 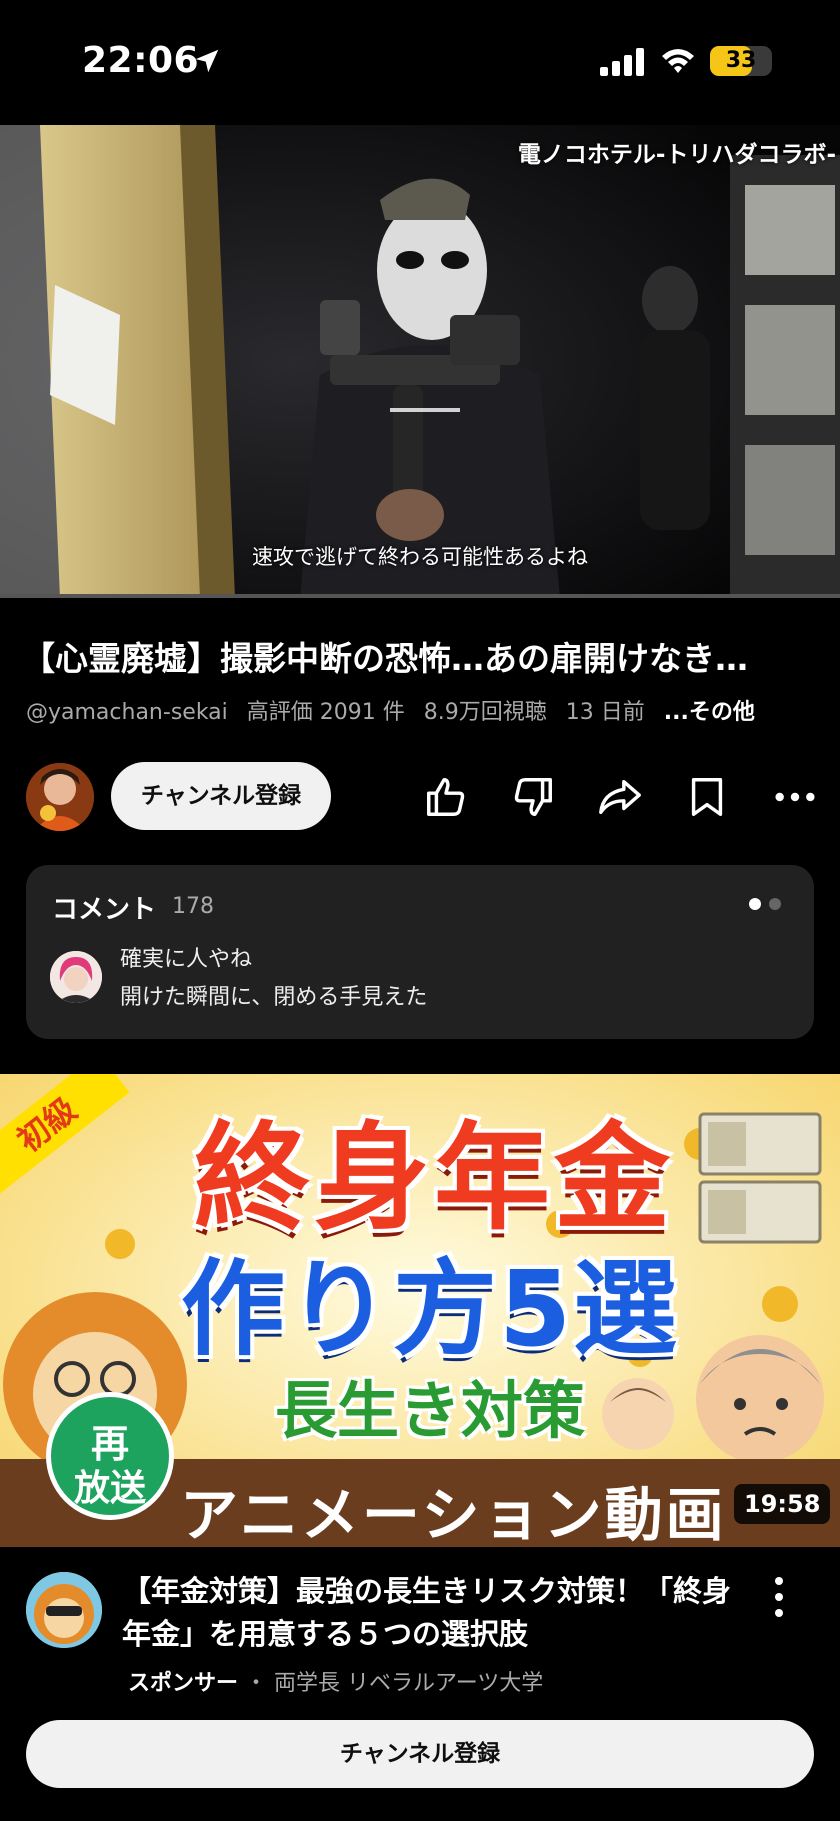 I want to click on like-count: 高評価 2091 件, so click(x=325, y=712).